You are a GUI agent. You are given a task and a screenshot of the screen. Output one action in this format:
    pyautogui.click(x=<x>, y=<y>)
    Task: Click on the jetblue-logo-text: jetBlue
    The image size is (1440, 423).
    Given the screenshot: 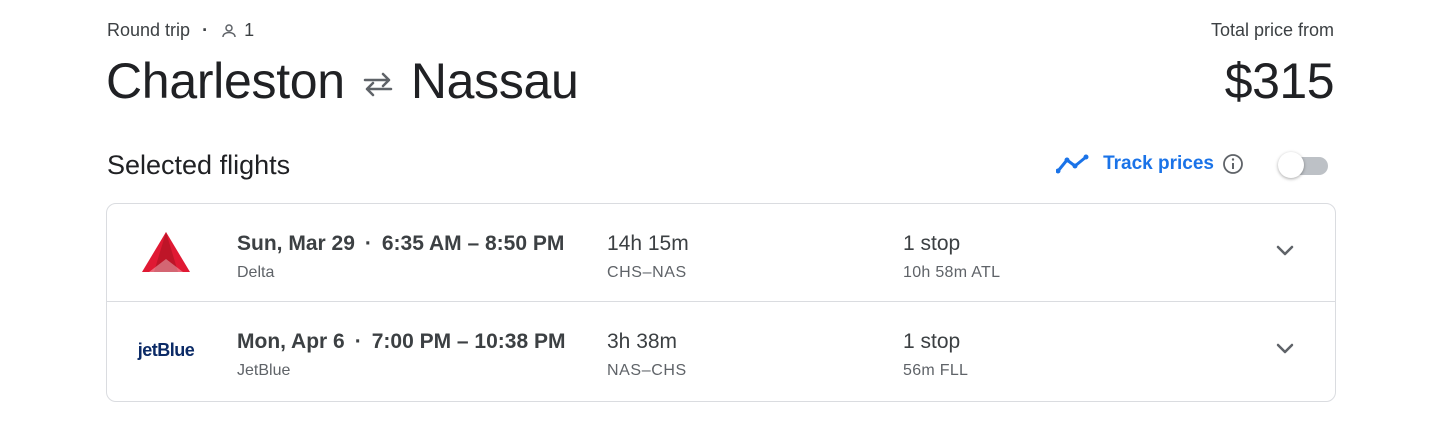 What is the action you would take?
    pyautogui.click(x=166, y=349)
    